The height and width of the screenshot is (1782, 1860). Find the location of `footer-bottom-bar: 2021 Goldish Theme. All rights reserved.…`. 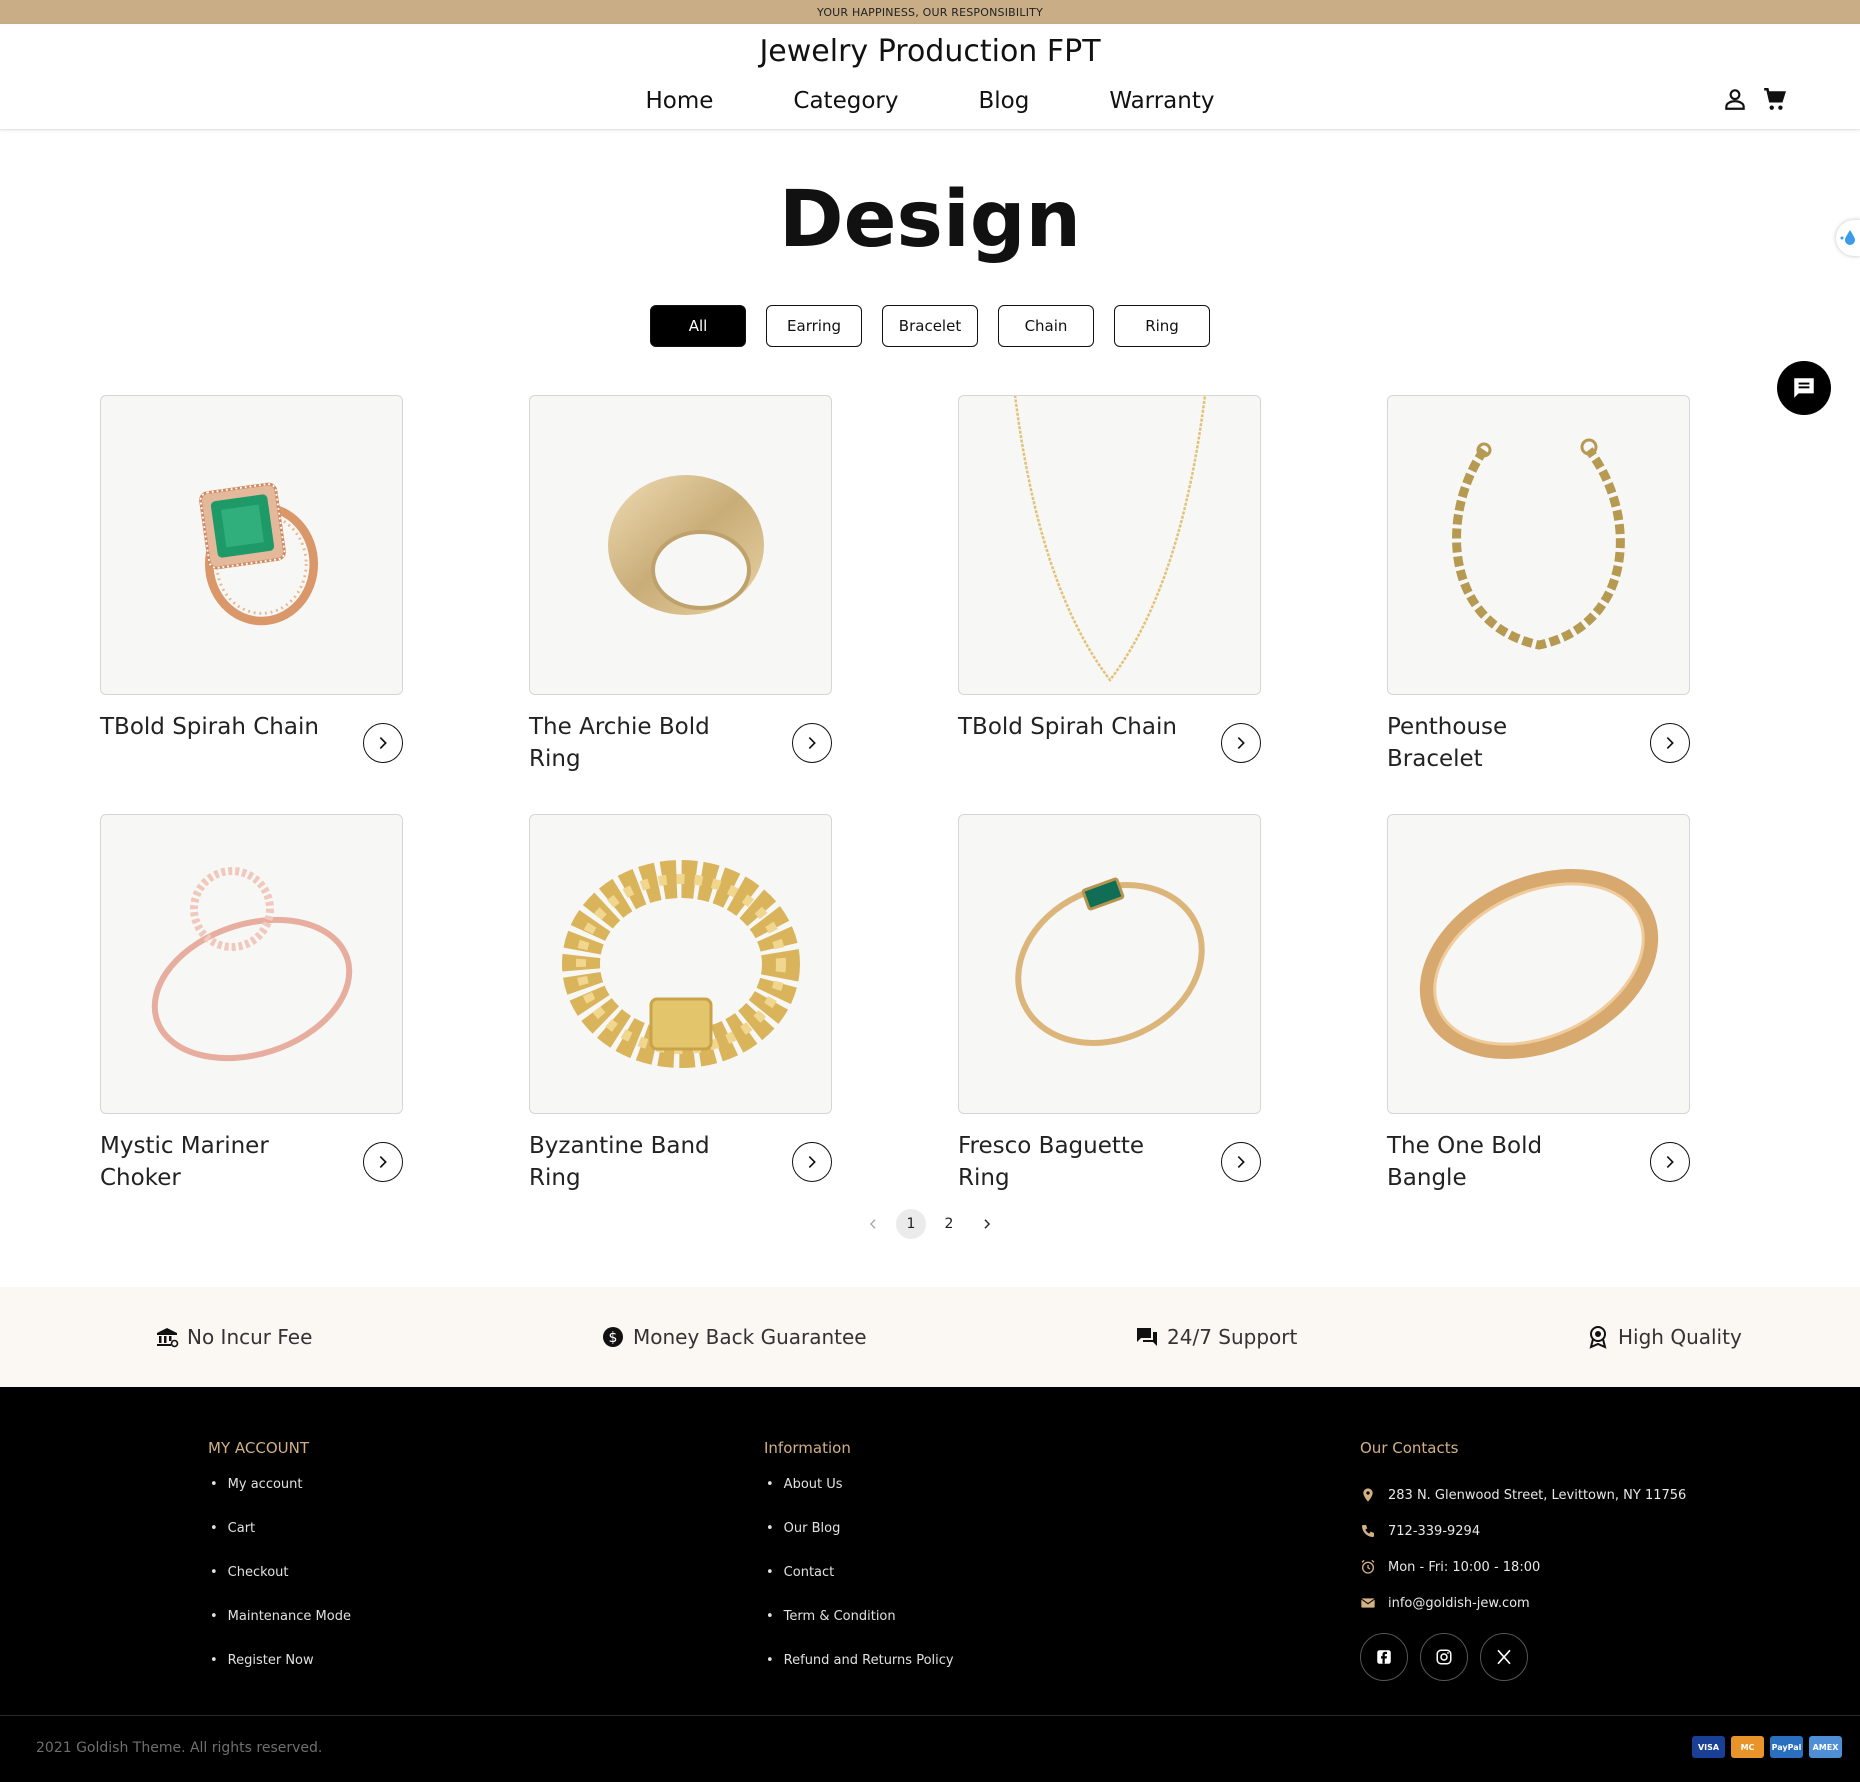

footer-bottom-bar: 2021 Goldish Theme. All rights reserved.… is located at coordinates (930, 1748).